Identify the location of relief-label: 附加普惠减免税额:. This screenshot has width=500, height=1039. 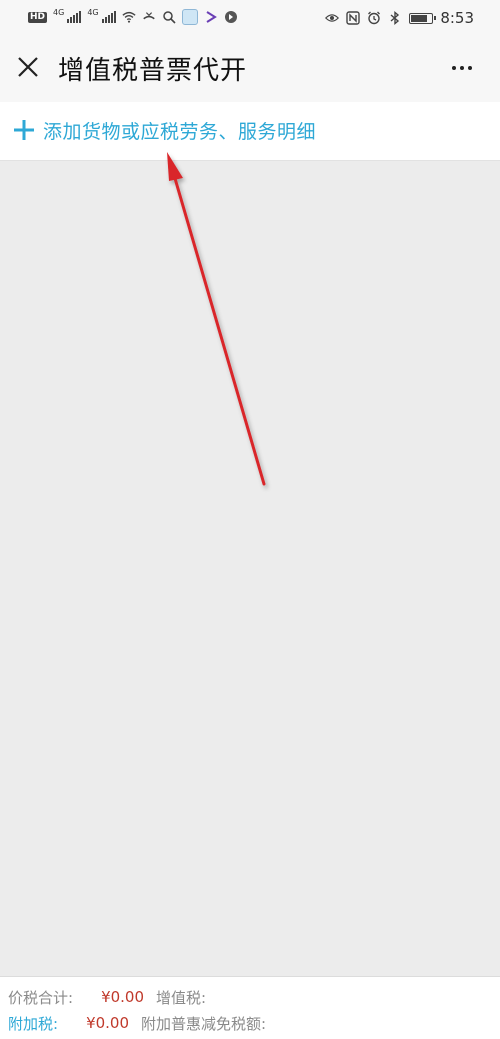
(204, 1023).